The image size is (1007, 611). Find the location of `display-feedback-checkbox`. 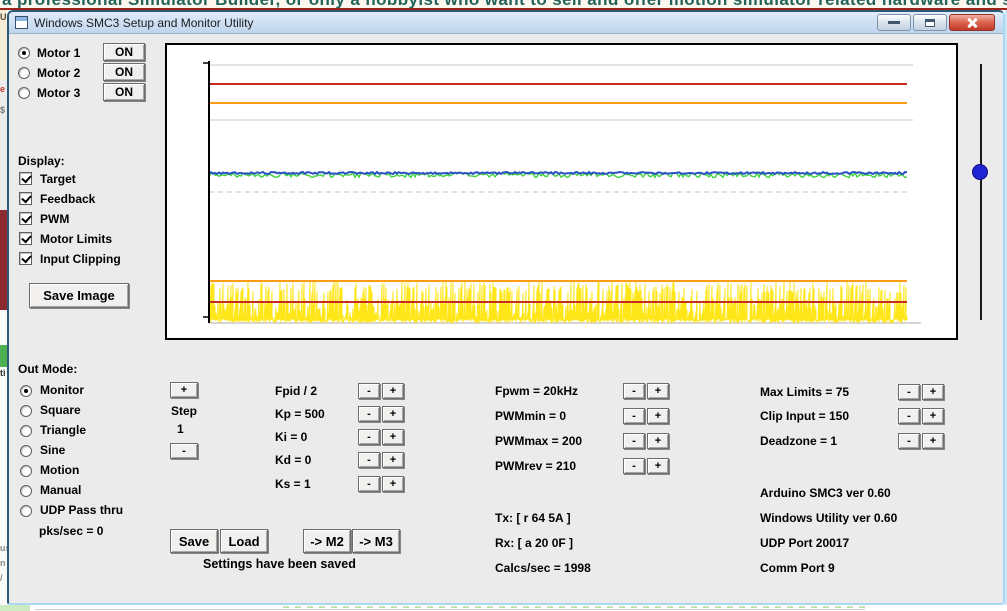

display-feedback-checkbox is located at coordinates (25, 198).